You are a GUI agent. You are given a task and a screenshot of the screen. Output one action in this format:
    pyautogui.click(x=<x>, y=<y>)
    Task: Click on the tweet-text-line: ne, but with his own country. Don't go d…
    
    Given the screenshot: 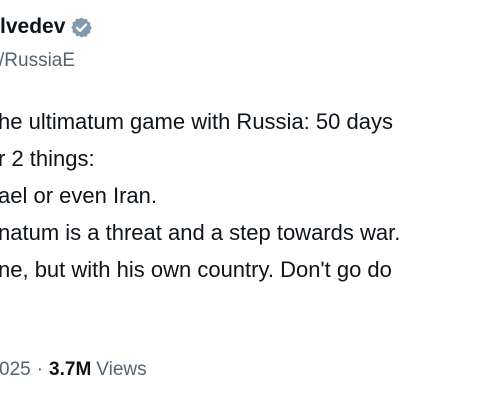 What is the action you would take?
    pyautogui.click(x=196, y=269)
    